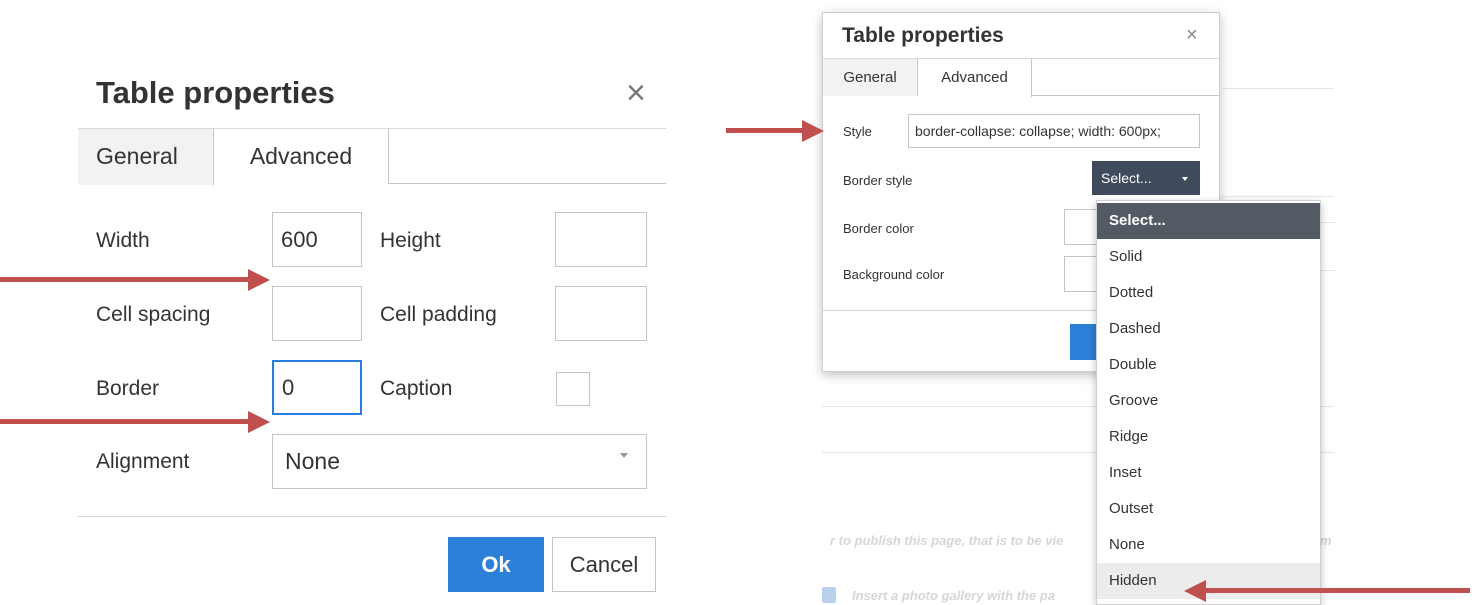 The image size is (1472, 605). What do you see at coordinates (953, 595) in the screenshot?
I see `bg-page-text: Insert a photo gallery with the pa` at bounding box center [953, 595].